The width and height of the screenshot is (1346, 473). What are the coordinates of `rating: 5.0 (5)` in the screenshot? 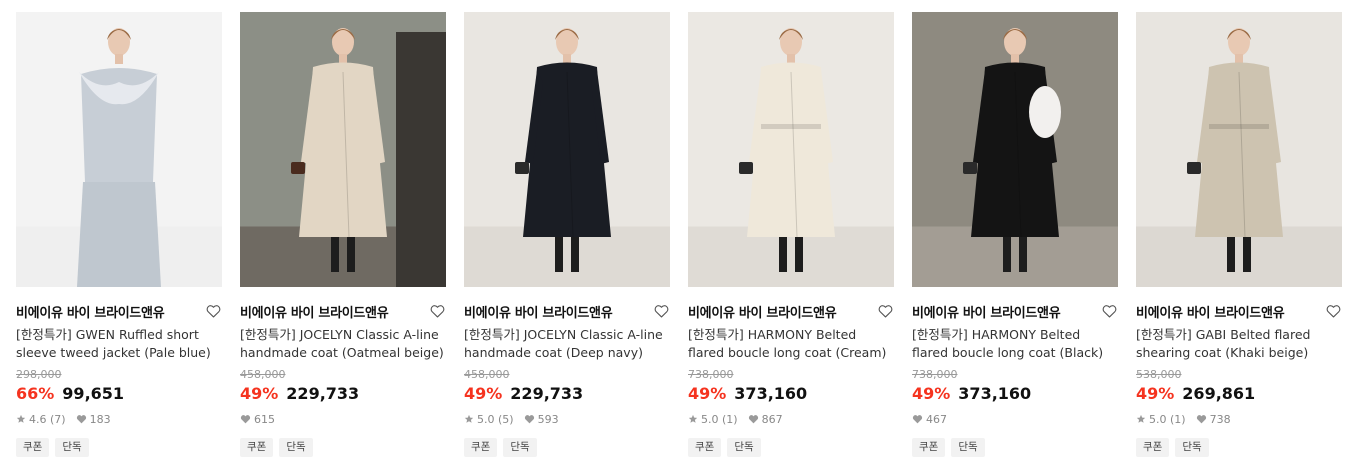 It's located at (489, 419).